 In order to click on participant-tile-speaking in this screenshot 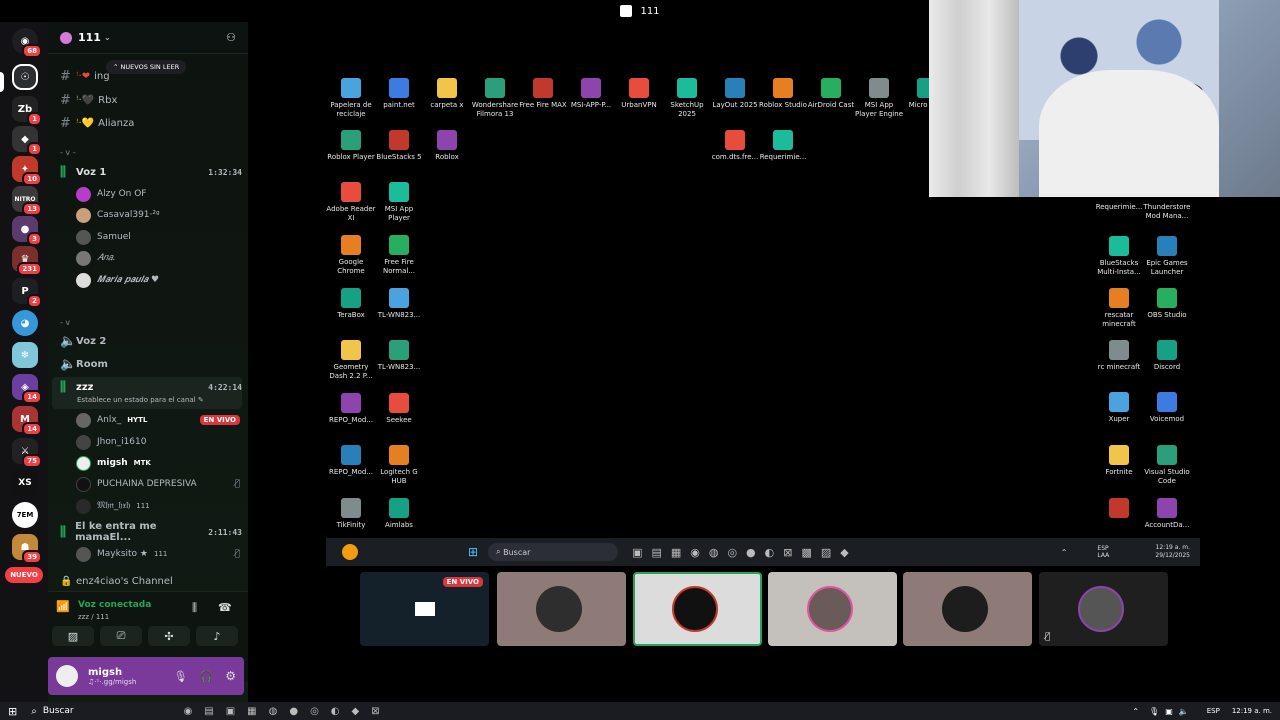, I will do `click(697, 609)`.